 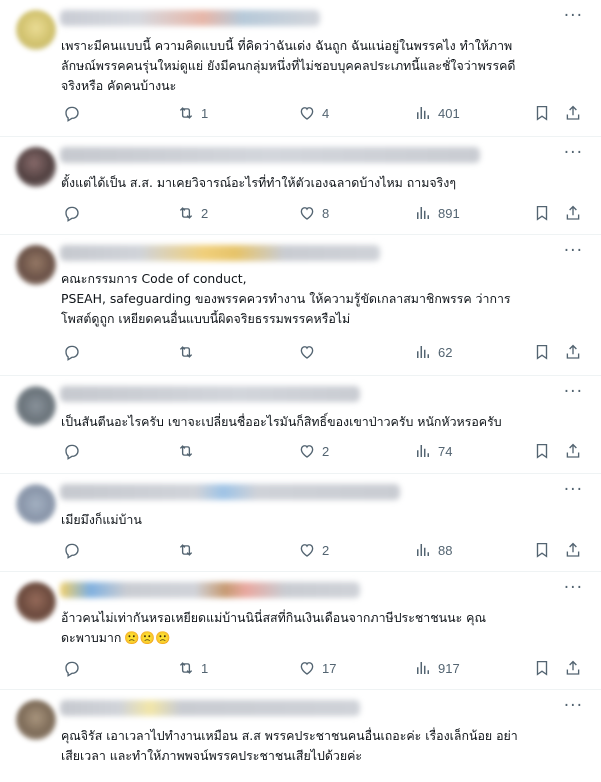 What do you see at coordinates (147, 637) in the screenshot?
I see `emoji-sad-faces: 🙁🙁🙁` at bounding box center [147, 637].